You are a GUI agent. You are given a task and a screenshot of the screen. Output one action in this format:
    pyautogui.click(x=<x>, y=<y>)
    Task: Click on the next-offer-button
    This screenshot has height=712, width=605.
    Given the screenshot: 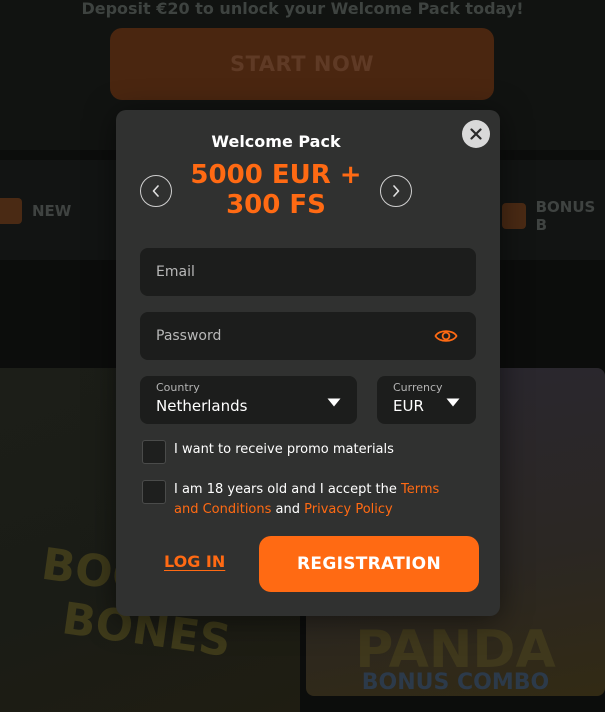 What is the action you would take?
    pyautogui.click(x=396, y=191)
    